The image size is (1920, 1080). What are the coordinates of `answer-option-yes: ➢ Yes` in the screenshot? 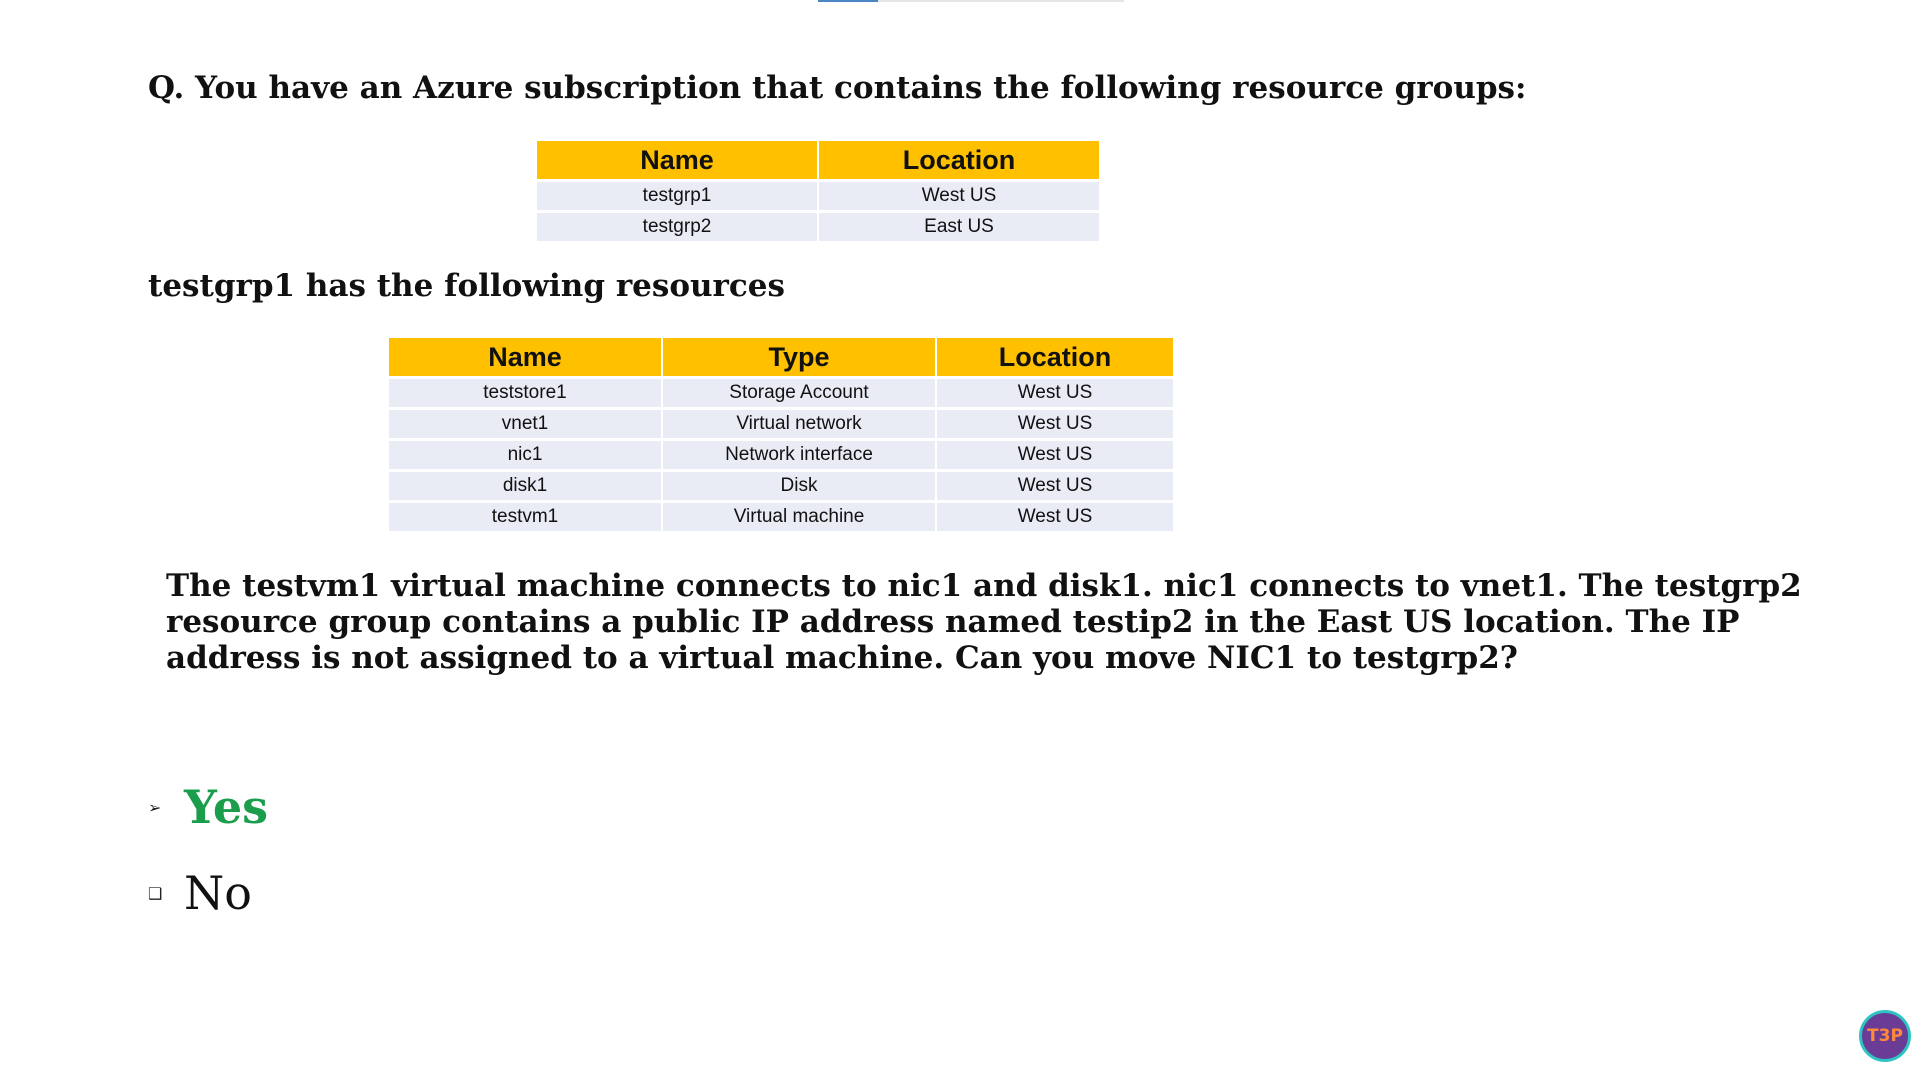 It's located at (208, 807).